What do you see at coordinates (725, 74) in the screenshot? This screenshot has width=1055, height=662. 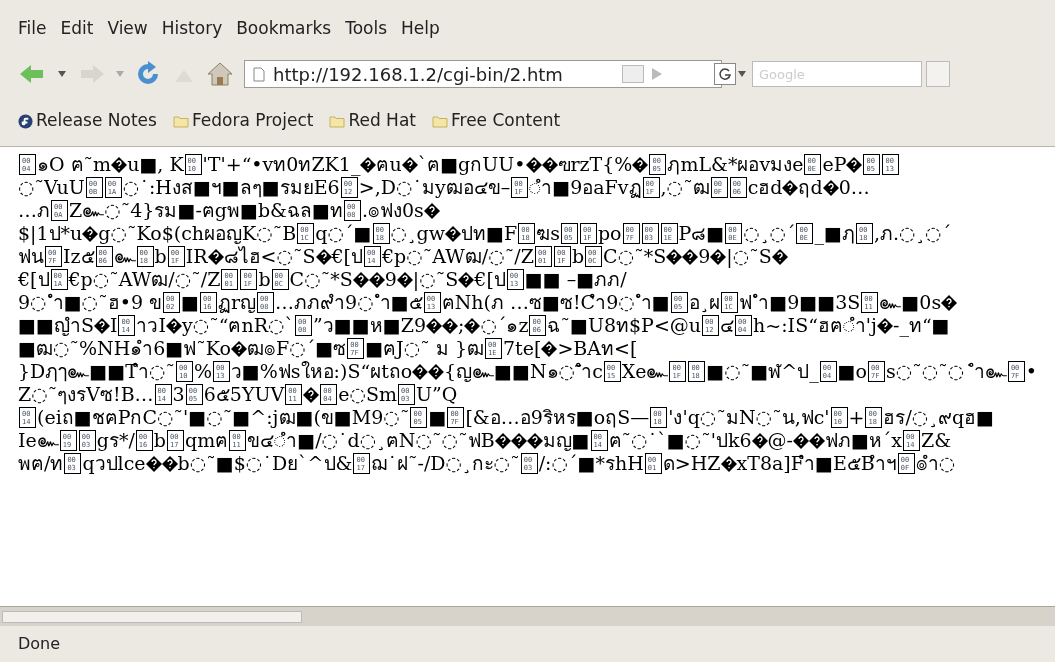 I see `search-engine-icon` at bounding box center [725, 74].